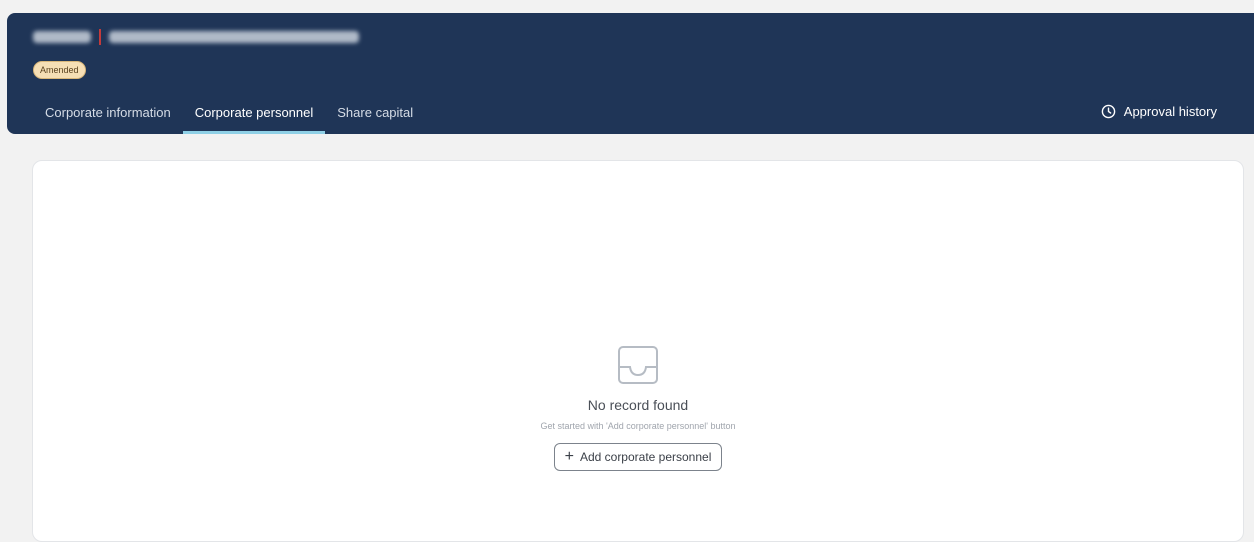 The height and width of the screenshot is (542, 1254). I want to click on tab-corporate-information: Corporate information, so click(108, 118).